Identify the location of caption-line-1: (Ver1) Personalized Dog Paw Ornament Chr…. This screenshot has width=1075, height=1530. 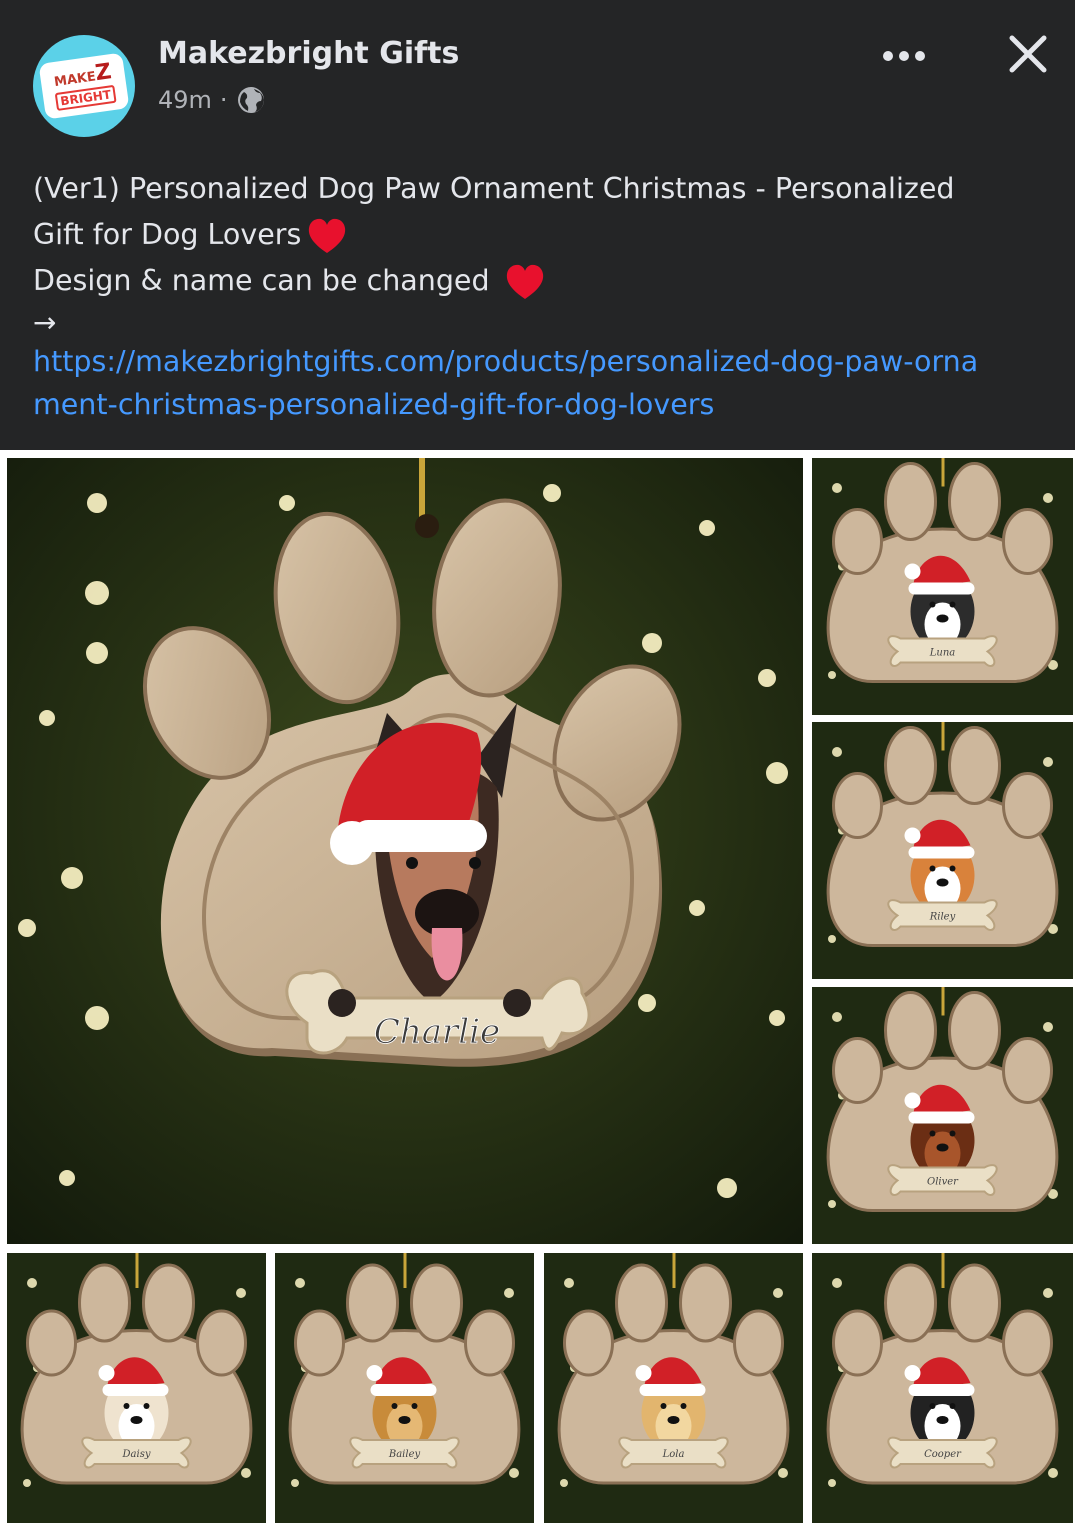
(494, 188).